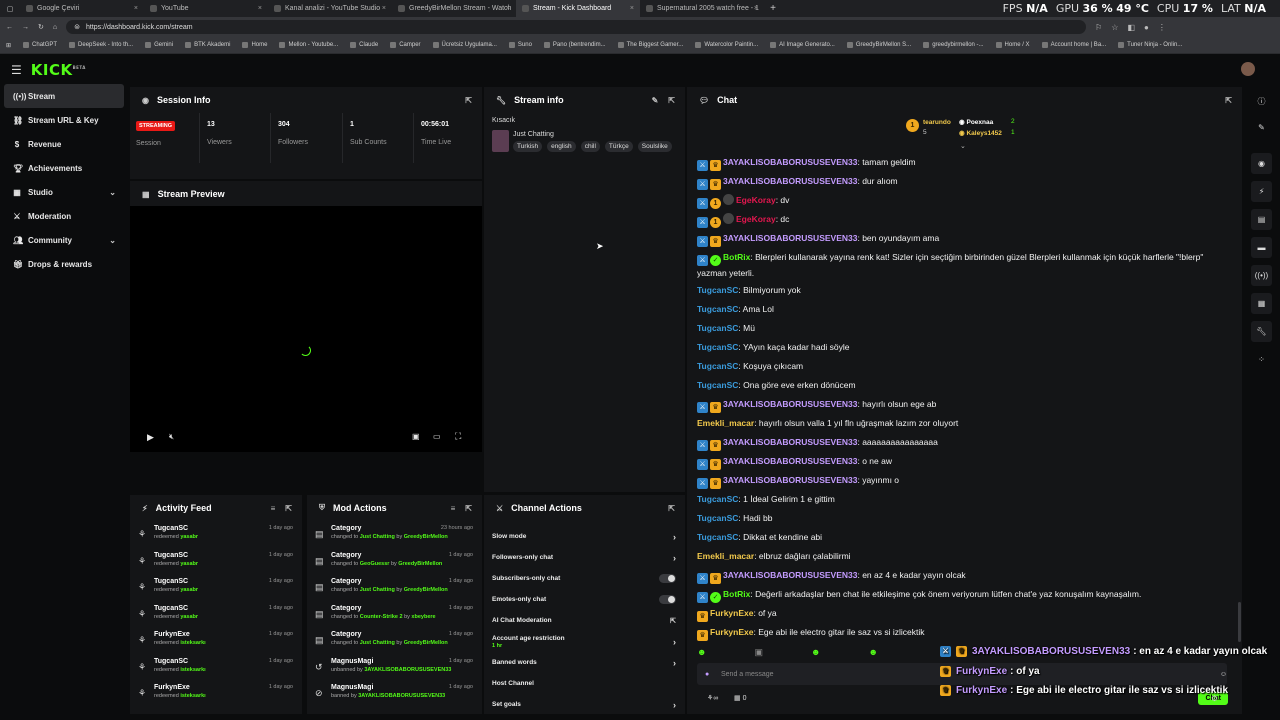 The width and height of the screenshot is (1280, 720). I want to click on bookmark-item: BTK Akademi, so click(207, 45).